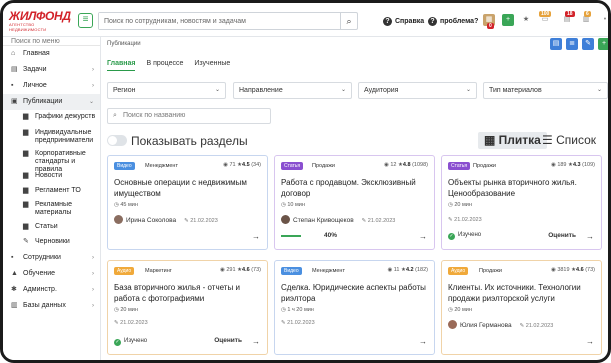  I want to click on views: 291, so click(231, 270).